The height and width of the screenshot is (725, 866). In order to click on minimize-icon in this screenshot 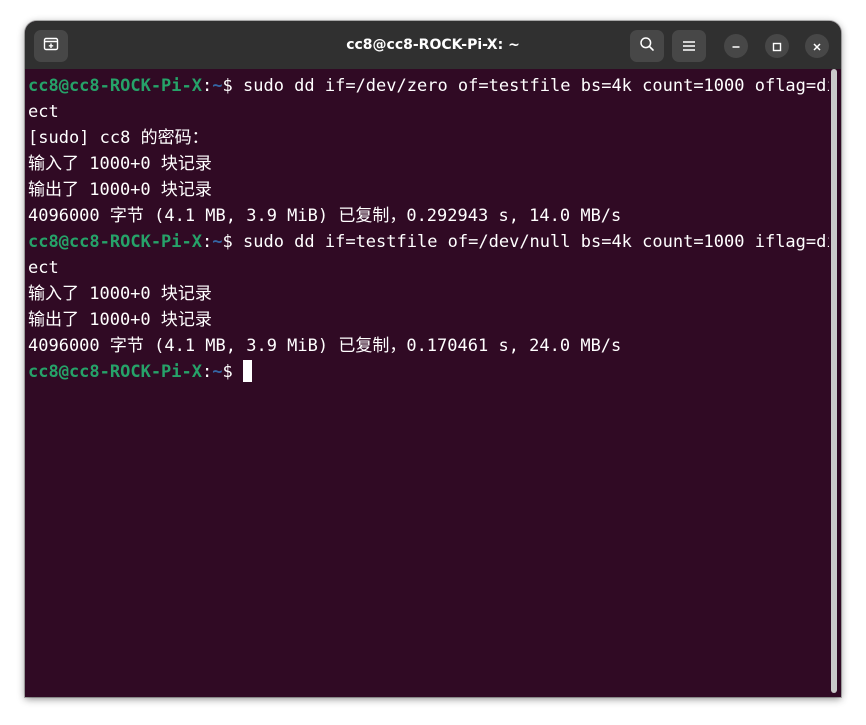, I will do `click(736, 46)`.